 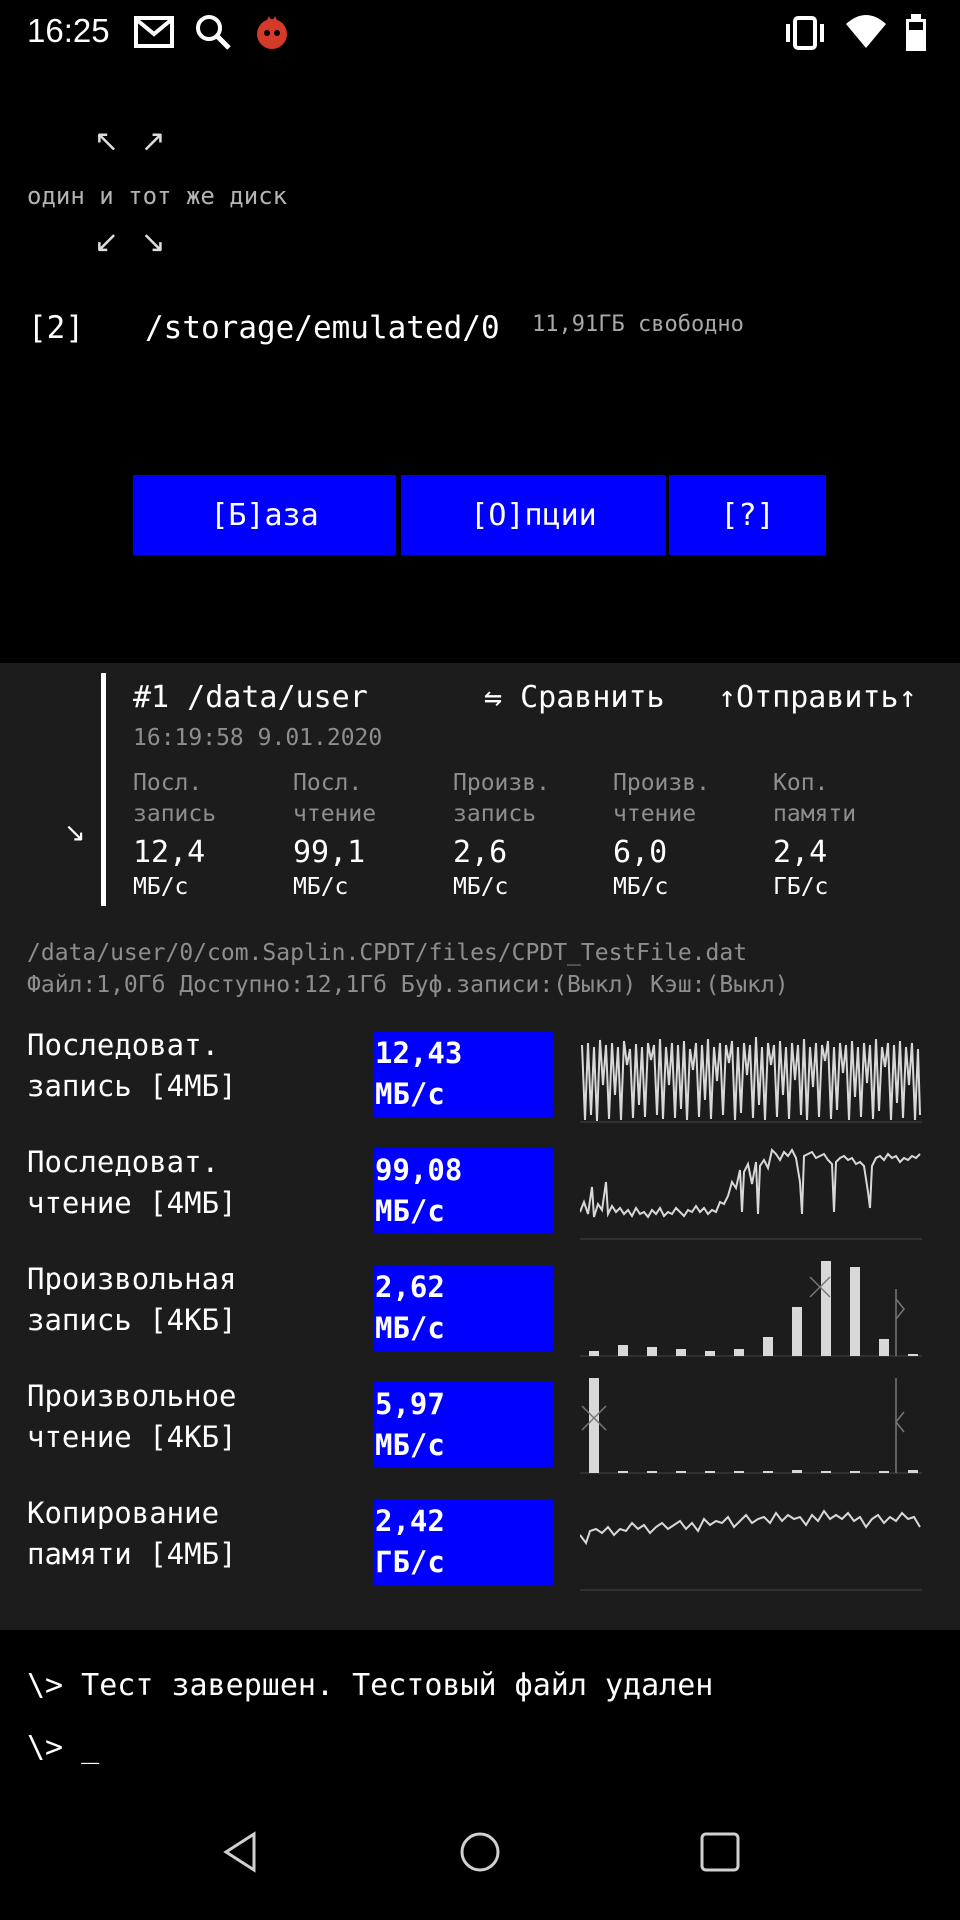 What do you see at coordinates (157, 196) in the screenshot?
I see `same-disk-label: один и тот же диск` at bounding box center [157, 196].